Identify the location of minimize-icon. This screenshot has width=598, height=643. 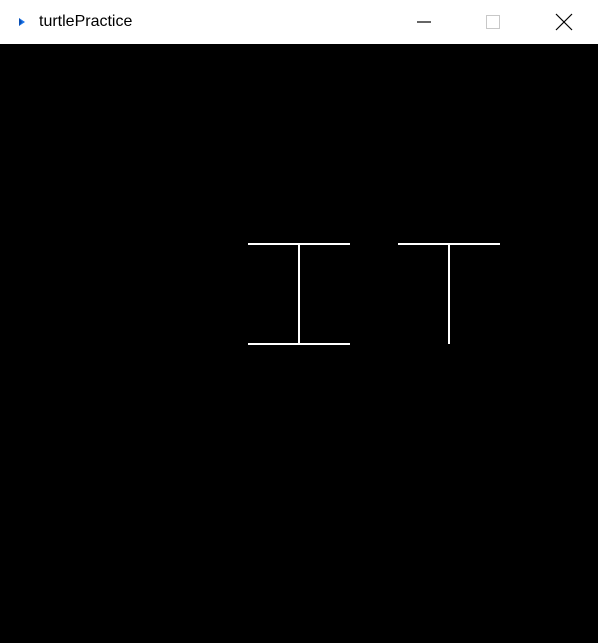
(424, 22).